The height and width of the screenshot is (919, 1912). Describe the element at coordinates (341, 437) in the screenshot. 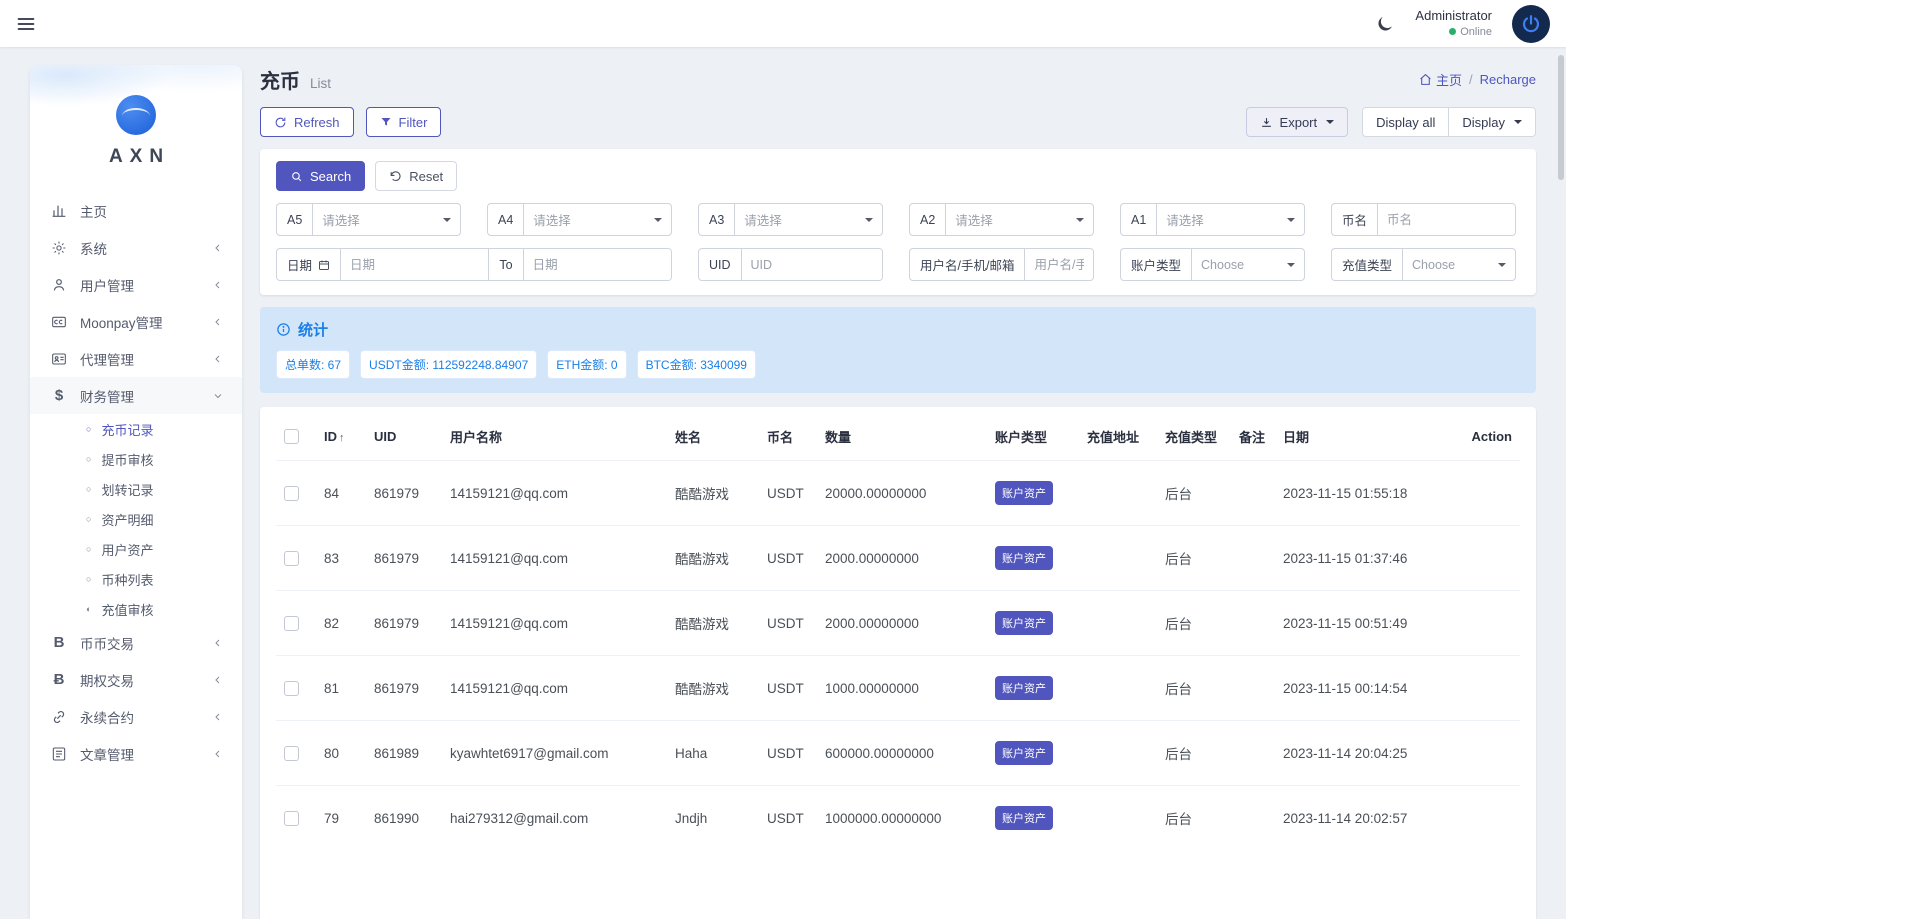

I see `col-header-id: ID ↑` at that location.